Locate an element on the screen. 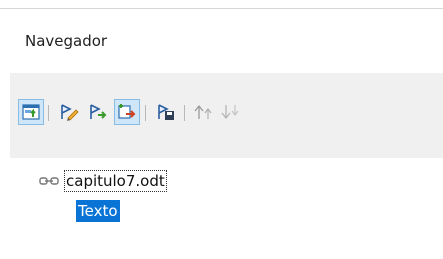 This screenshot has height=259, width=443. set-reminder-button is located at coordinates (69, 112).